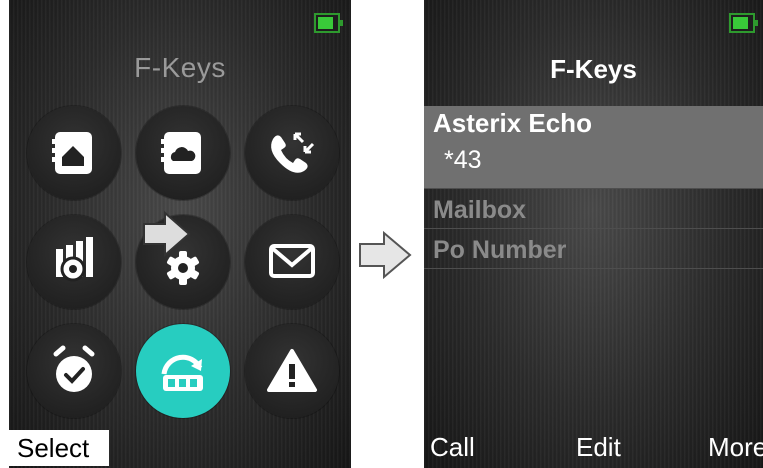 This screenshot has height=468, width=763. What do you see at coordinates (167, 234) in the screenshot?
I see `pointer-arrow-icon` at bounding box center [167, 234].